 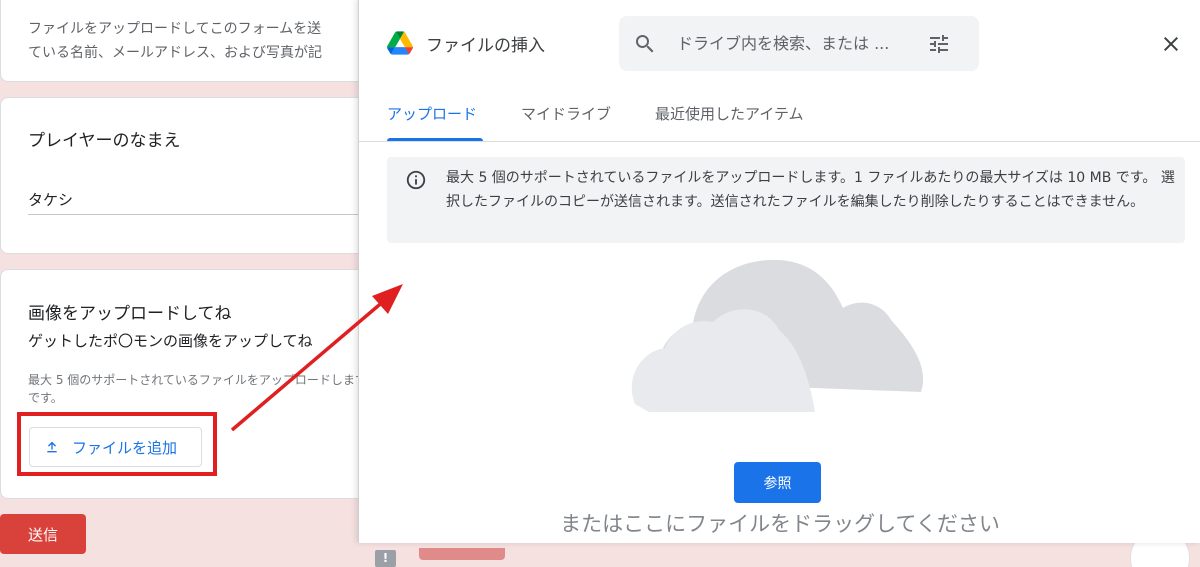 I want to click on search-input, so click(x=797, y=43).